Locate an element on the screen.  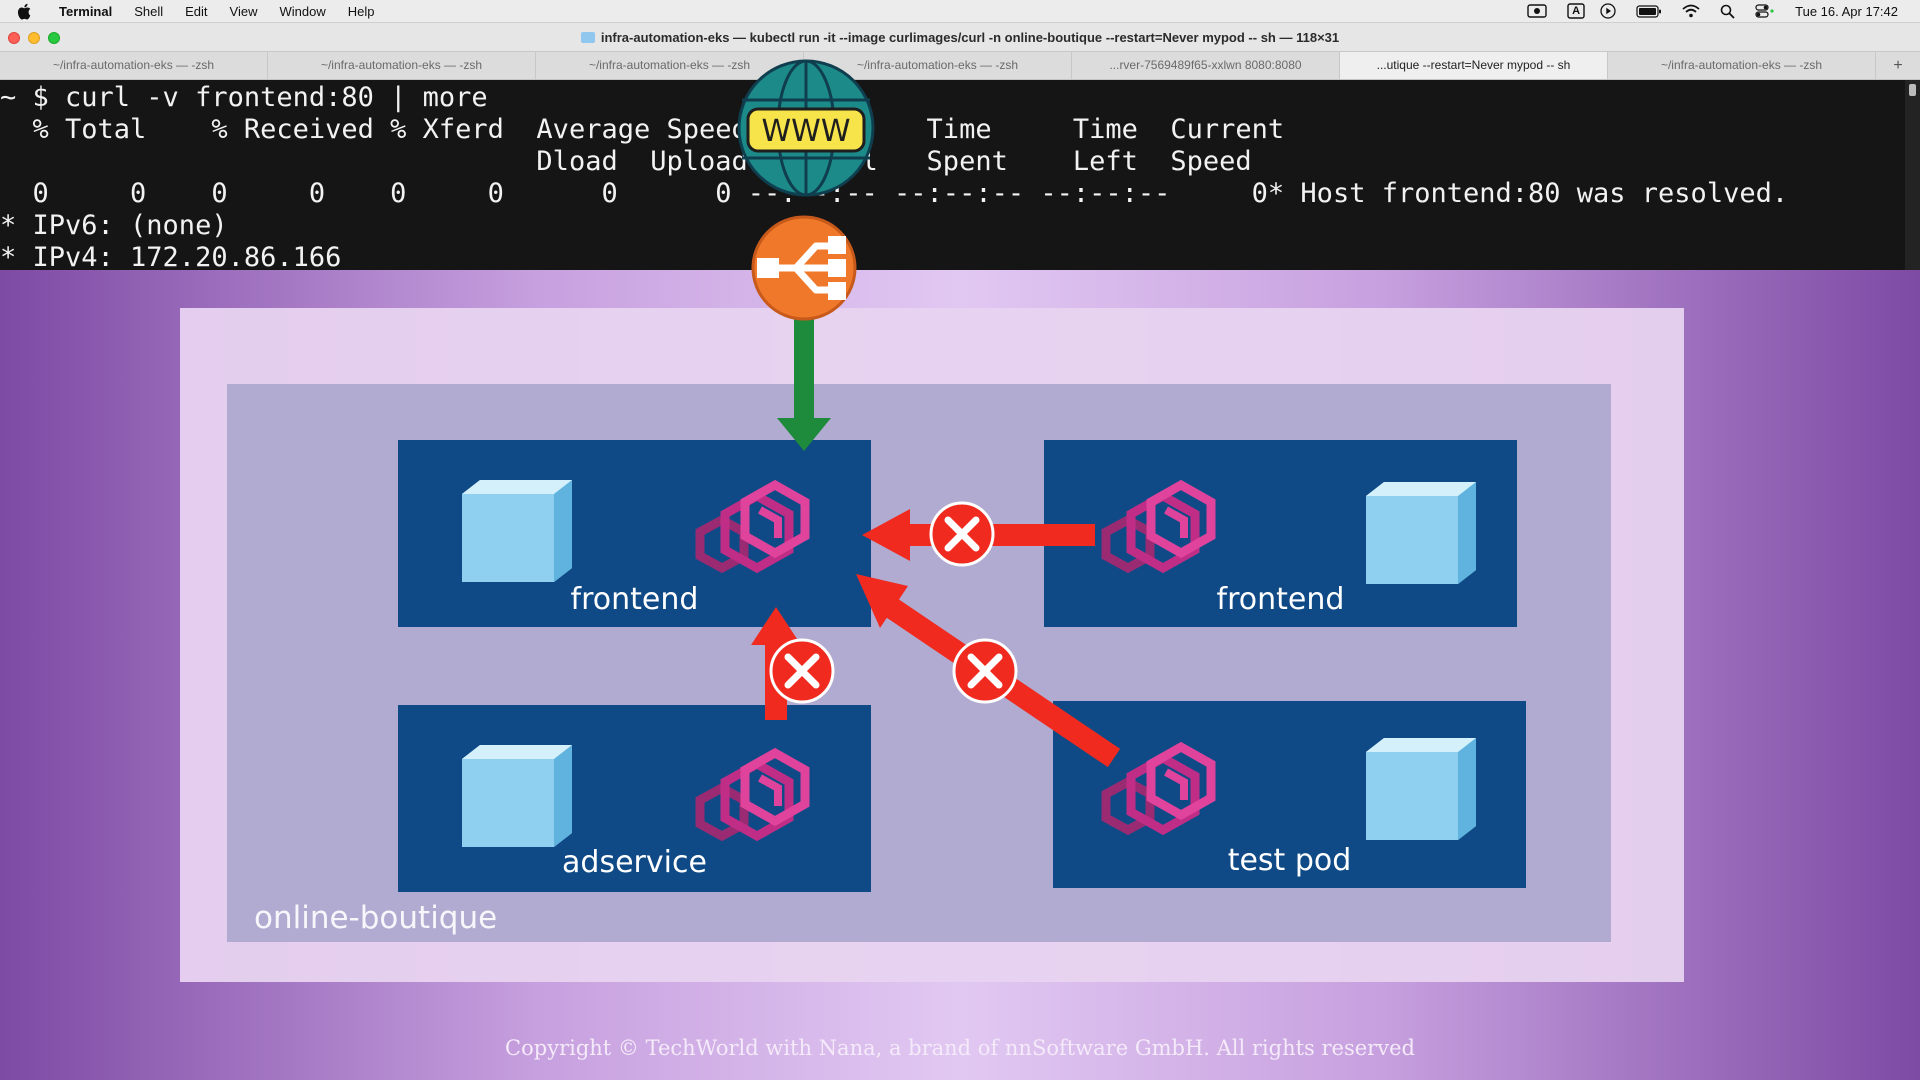
load-balancer-icon is located at coordinates (804, 268).